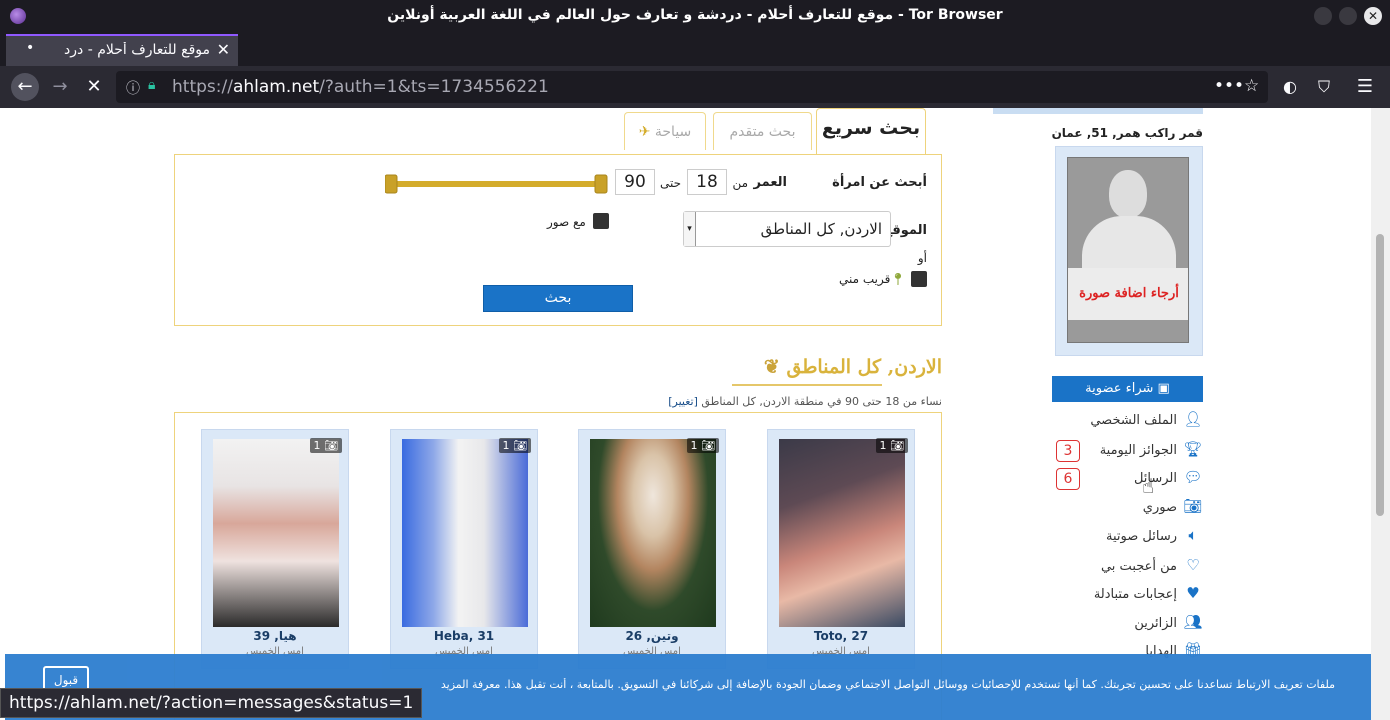  I want to click on sidebar-item-label: صوري, so click(1159, 507).